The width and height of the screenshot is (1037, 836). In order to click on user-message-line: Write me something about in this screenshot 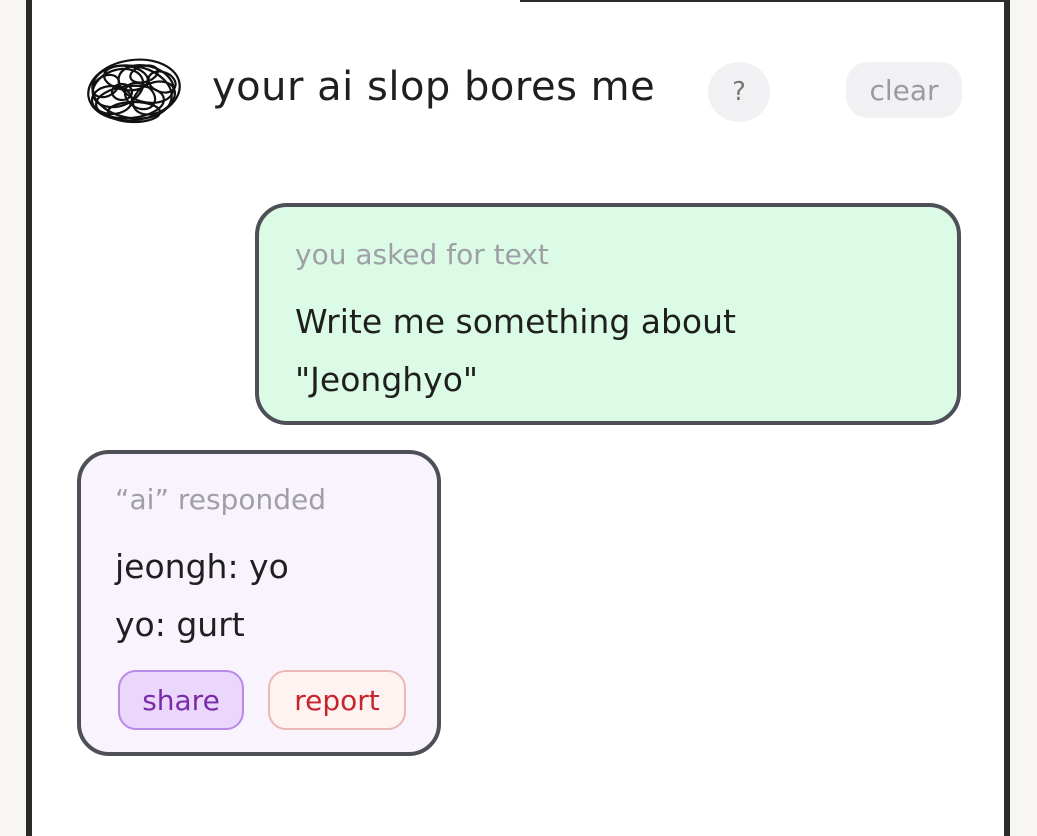, I will do `click(515, 321)`.